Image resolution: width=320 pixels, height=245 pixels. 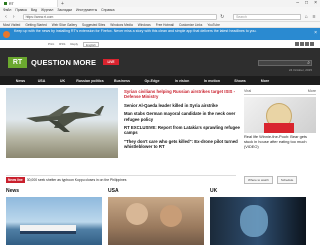 What do you see at coordinates (287, 180) in the screenshot?
I see `schedule-button: Schedule` at bounding box center [287, 180].